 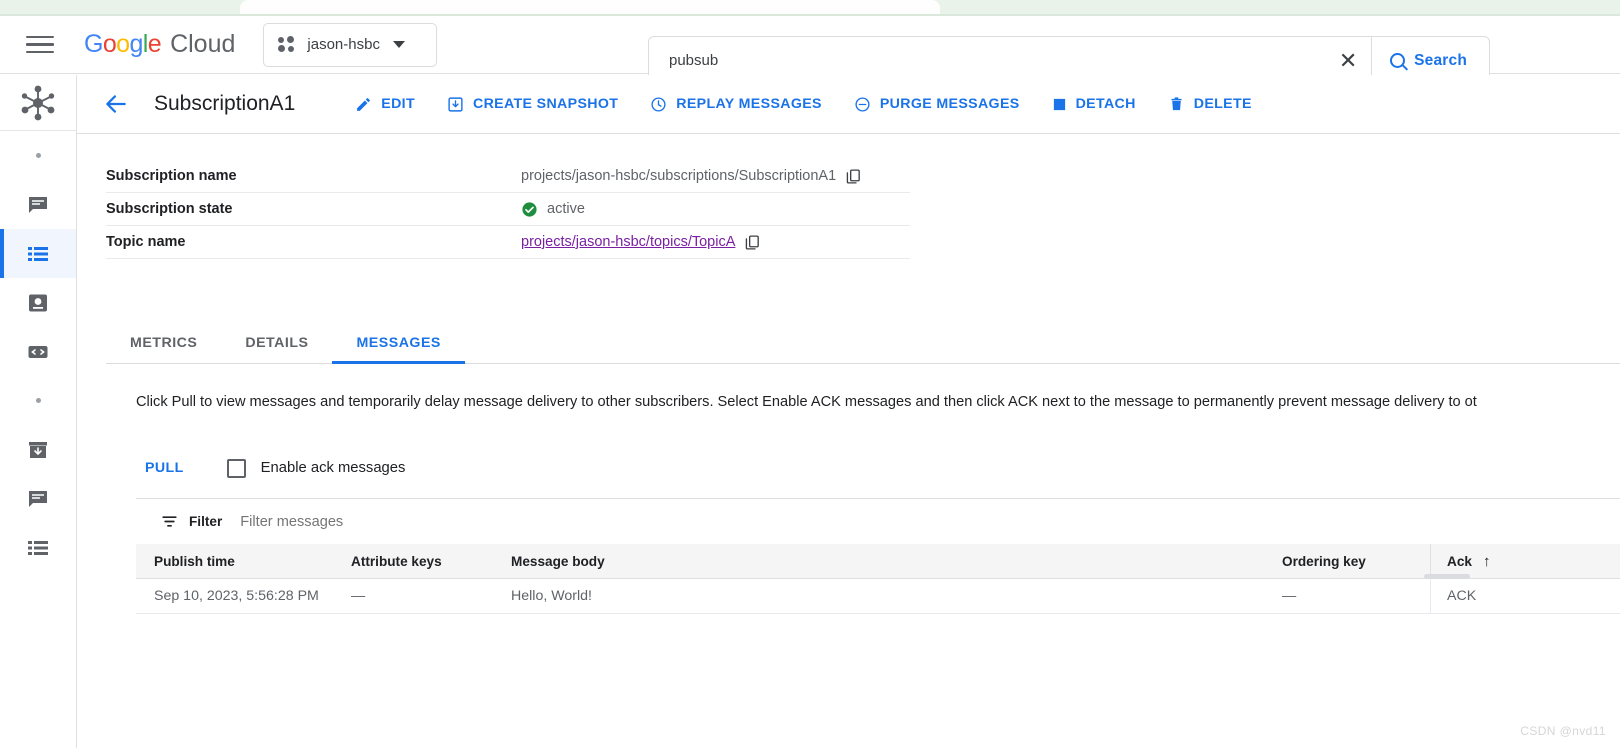 I want to click on enable-ack-messages-label: Enable ack messages, so click(x=333, y=468).